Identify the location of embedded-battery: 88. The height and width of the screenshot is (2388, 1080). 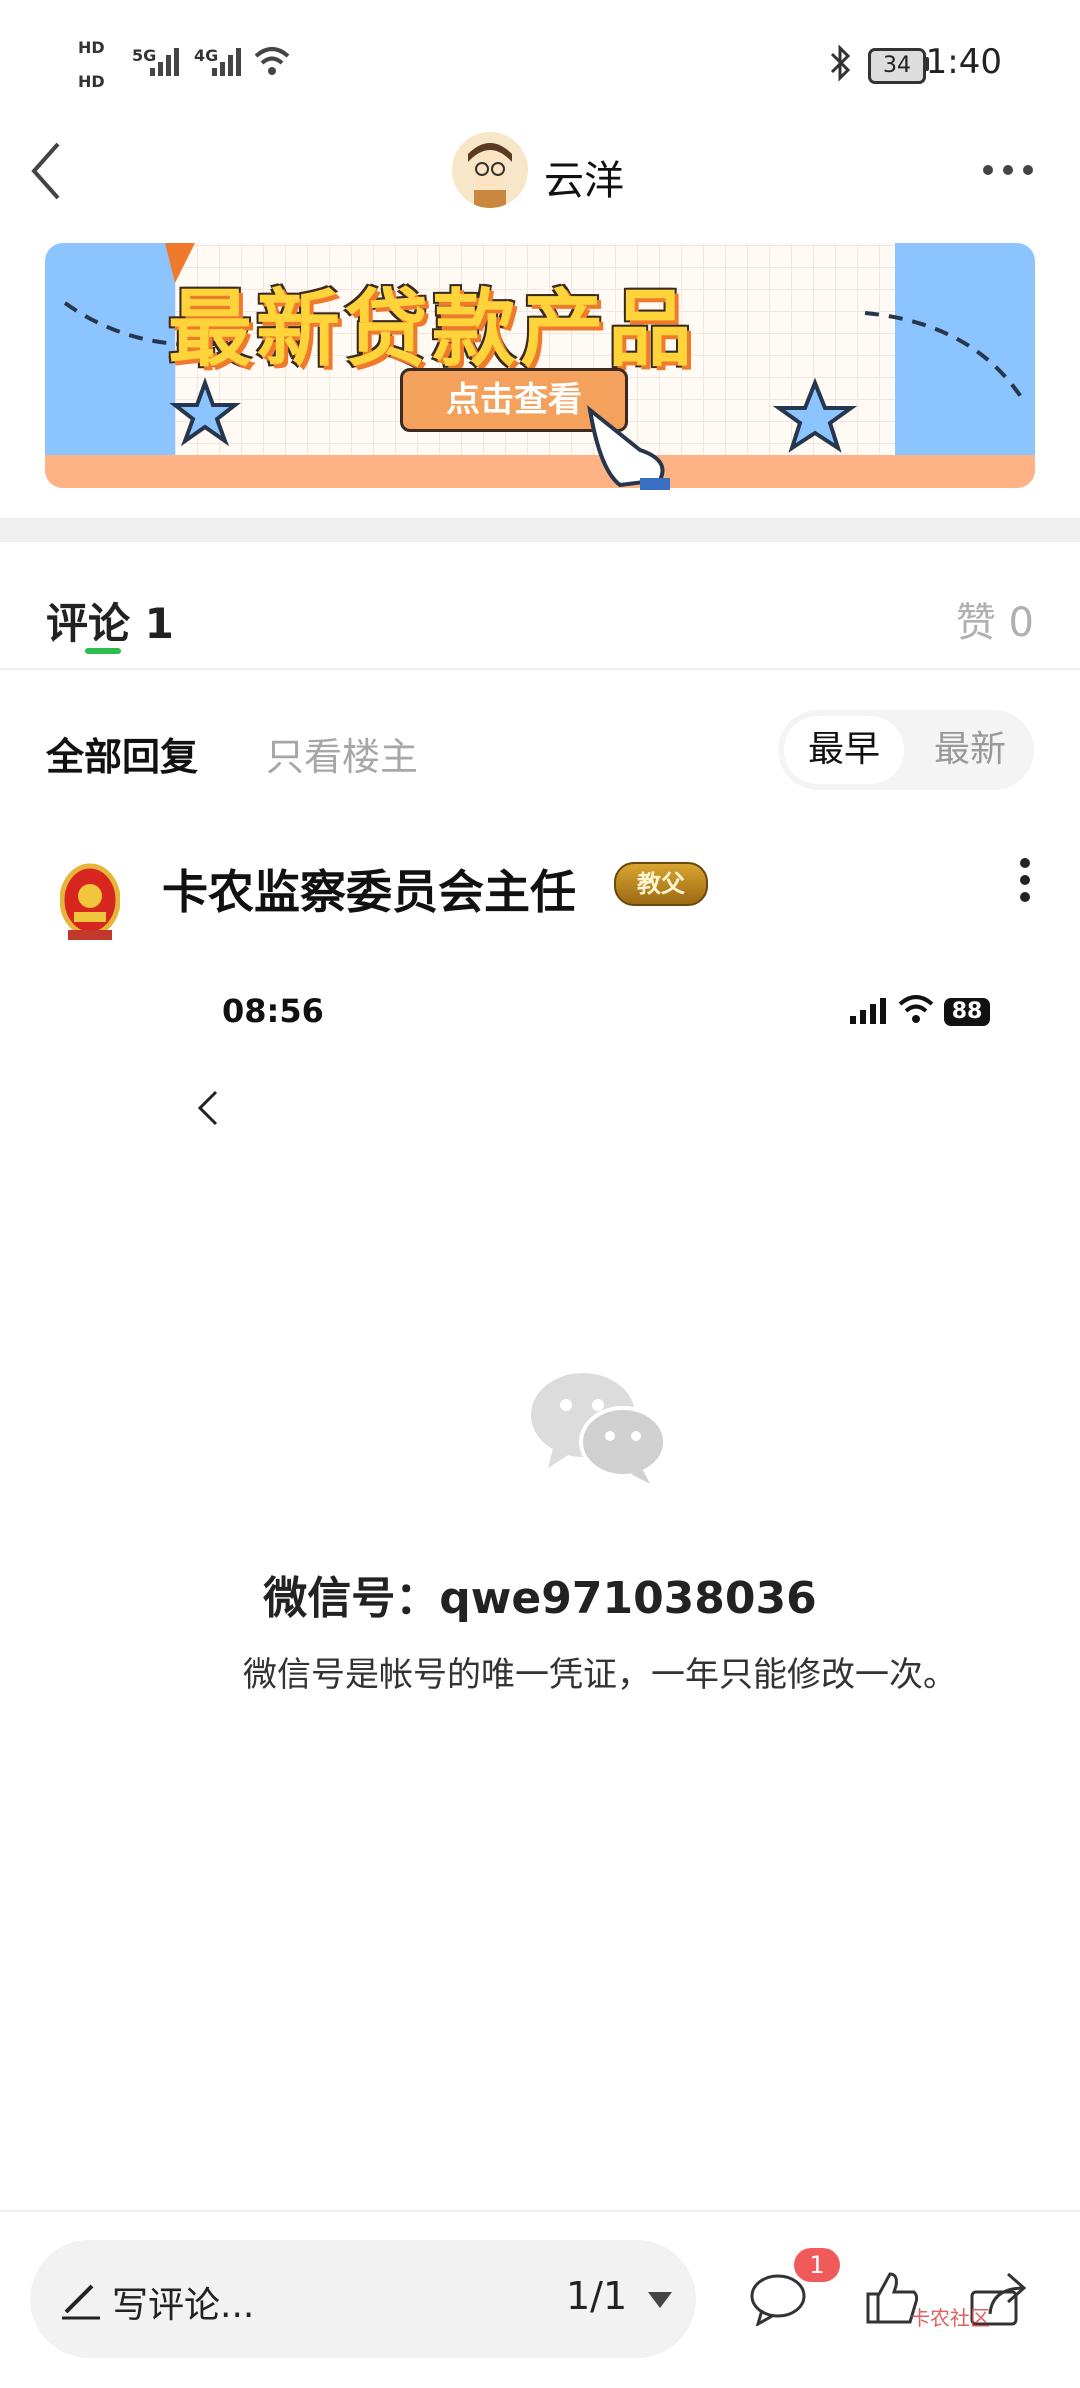
(967, 1012).